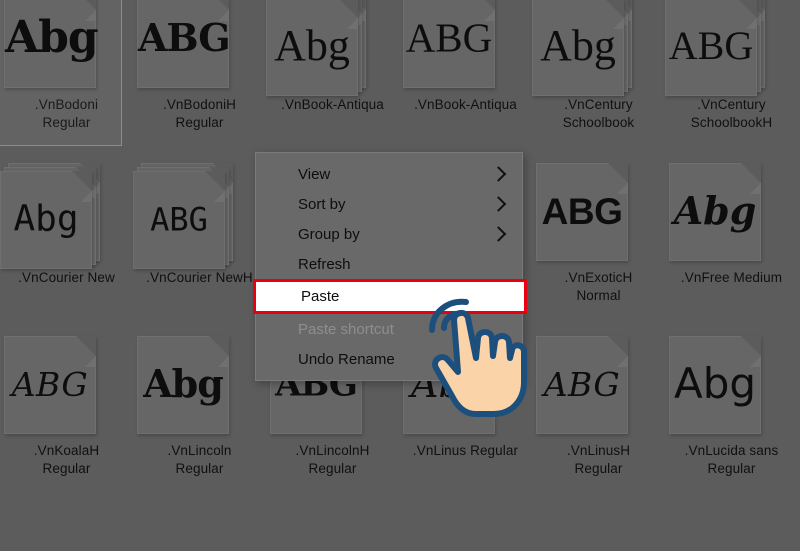  I want to click on font-icon-item: Abg .VnLincoln Regular, so click(199, 405).